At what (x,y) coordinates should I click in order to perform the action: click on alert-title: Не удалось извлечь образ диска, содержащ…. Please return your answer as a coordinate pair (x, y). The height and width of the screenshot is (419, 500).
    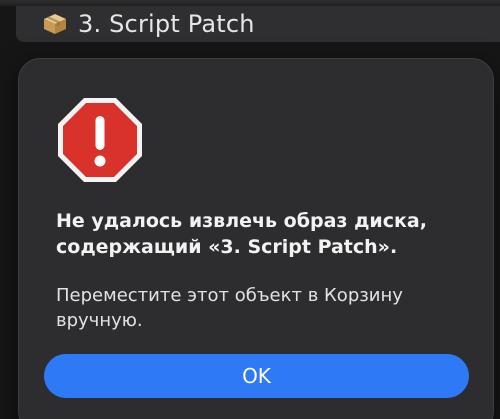
    Looking at the image, I should click on (241, 234).